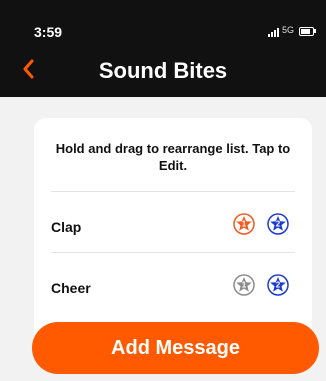 The width and height of the screenshot is (326, 381). What do you see at coordinates (315, 31) in the screenshot?
I see `battery-tip` at bounding box center [315, 31].